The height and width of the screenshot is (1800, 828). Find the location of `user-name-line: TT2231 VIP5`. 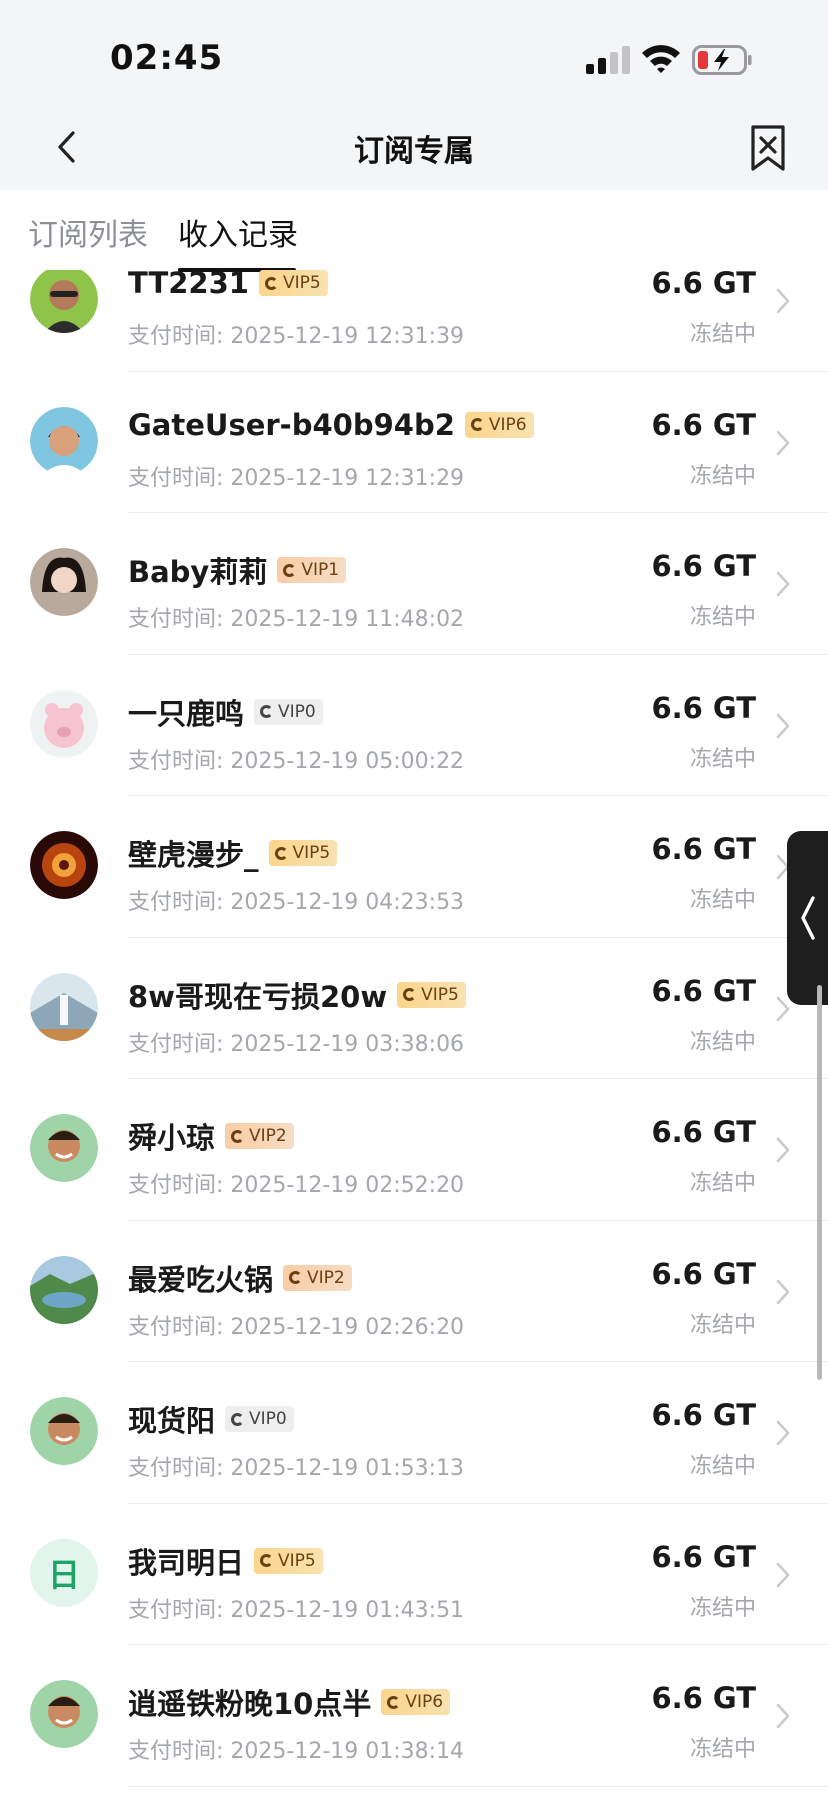

user-name-line: TT2231 VIP5 is located at coordinates (228, 285).